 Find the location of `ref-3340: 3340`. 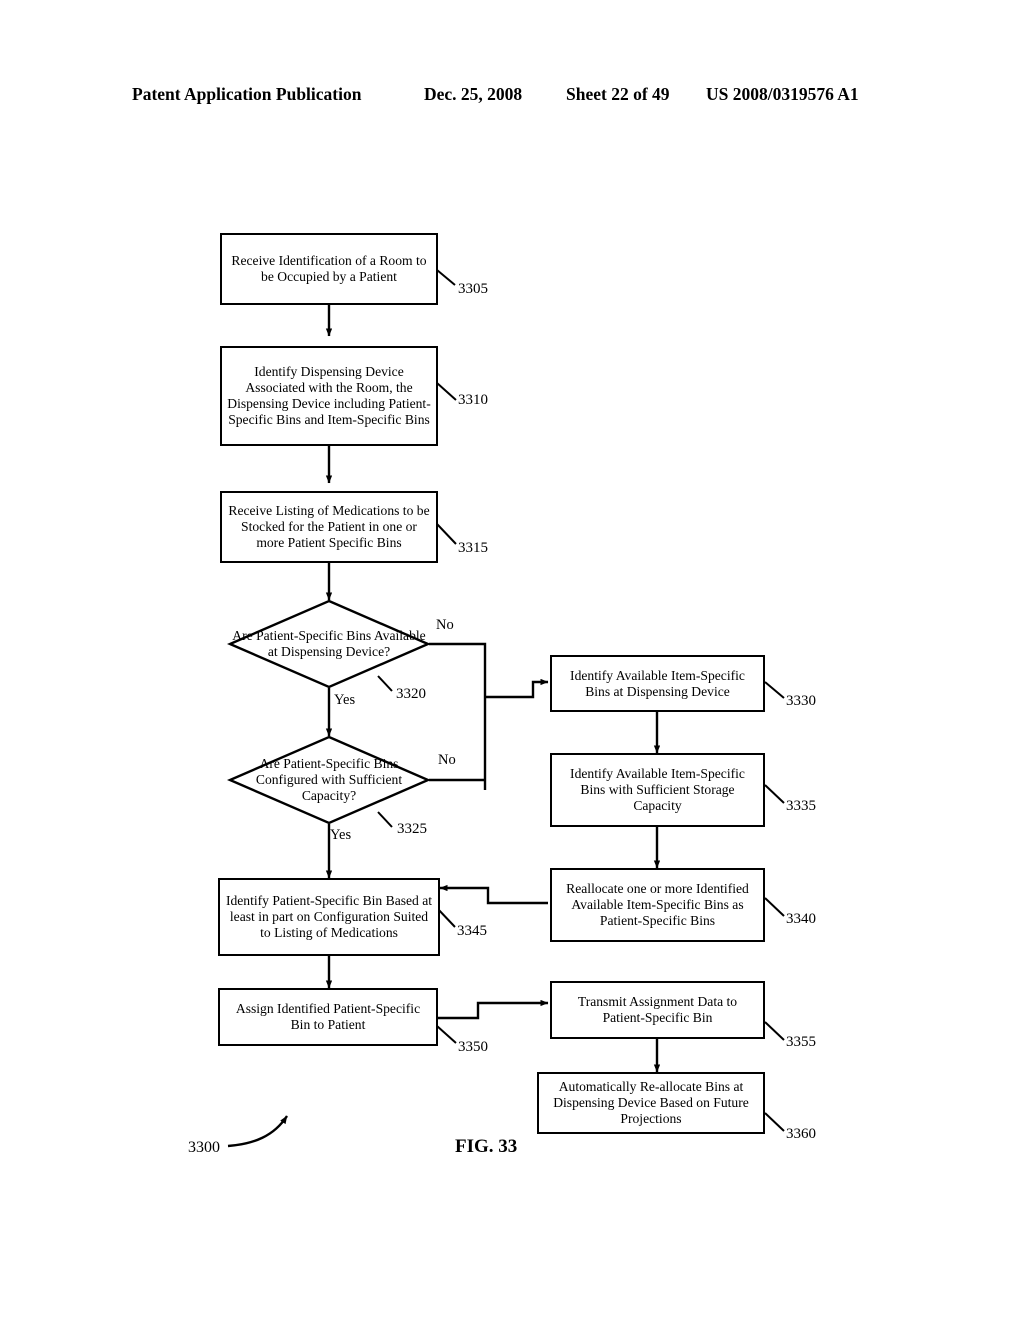

ref-3340: 3340 is located at coordinates (801, 919).